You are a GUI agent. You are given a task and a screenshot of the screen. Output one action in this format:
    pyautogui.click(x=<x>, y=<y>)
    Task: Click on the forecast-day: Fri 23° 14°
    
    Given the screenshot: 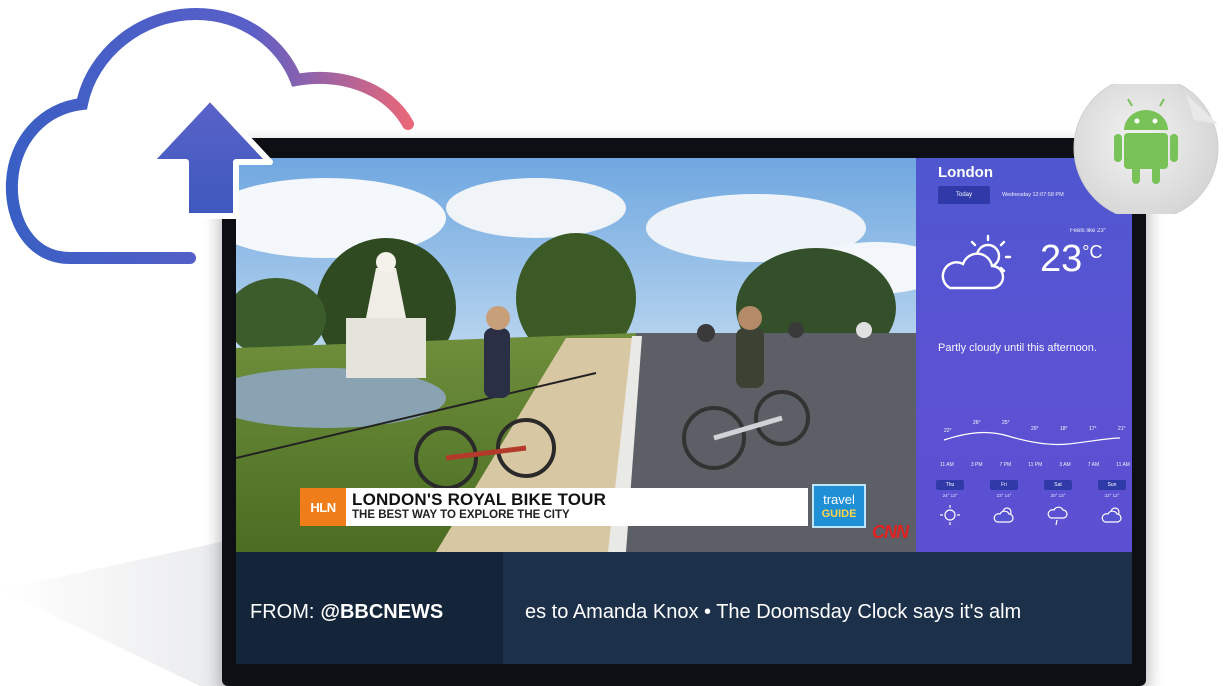 What is the action you would take?
    pyautogui.click(x=1004, y=505)
    